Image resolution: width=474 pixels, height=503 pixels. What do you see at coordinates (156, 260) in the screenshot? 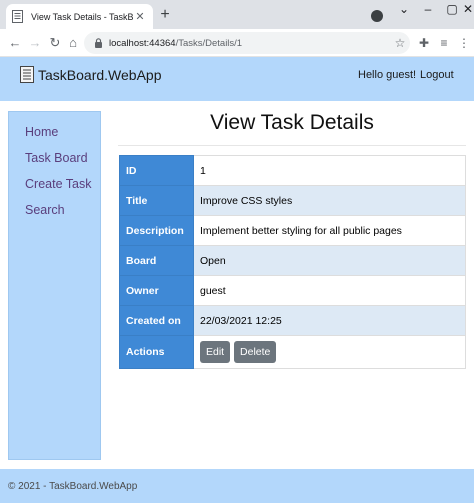
I see `row-key: Board` at bounding box center [156, 260].